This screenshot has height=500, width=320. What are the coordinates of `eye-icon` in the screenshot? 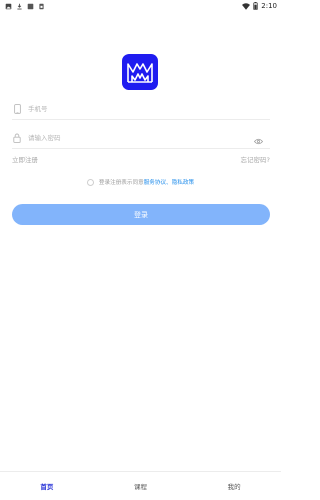 It's located at (258, 141).